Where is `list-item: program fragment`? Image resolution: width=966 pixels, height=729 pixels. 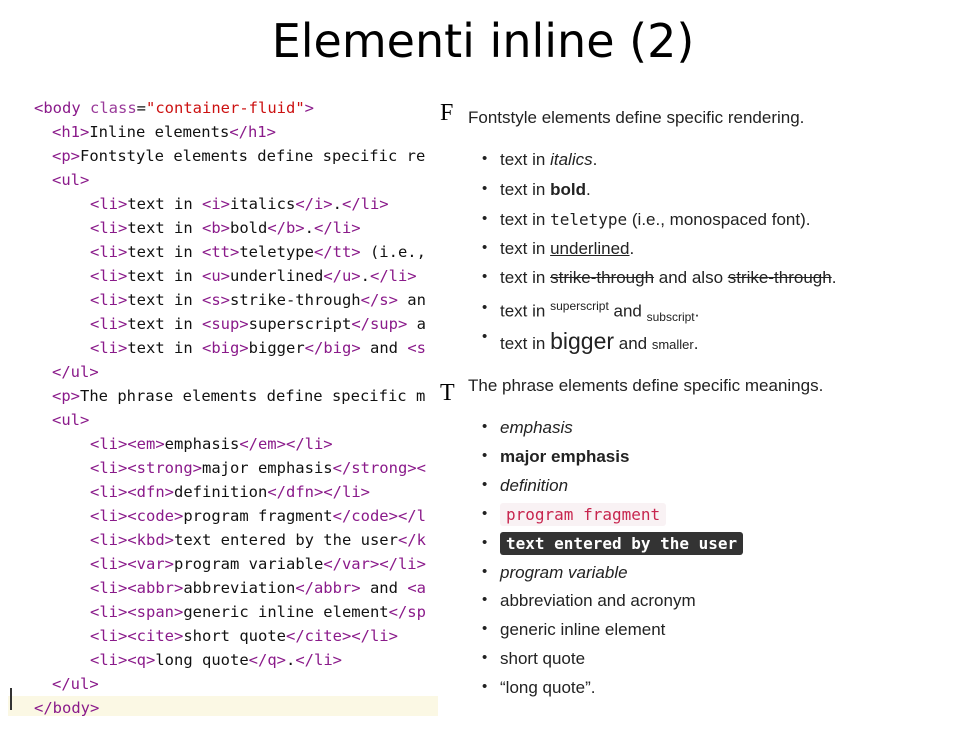 list-item: program fragment is located at coordinates (574, 514).